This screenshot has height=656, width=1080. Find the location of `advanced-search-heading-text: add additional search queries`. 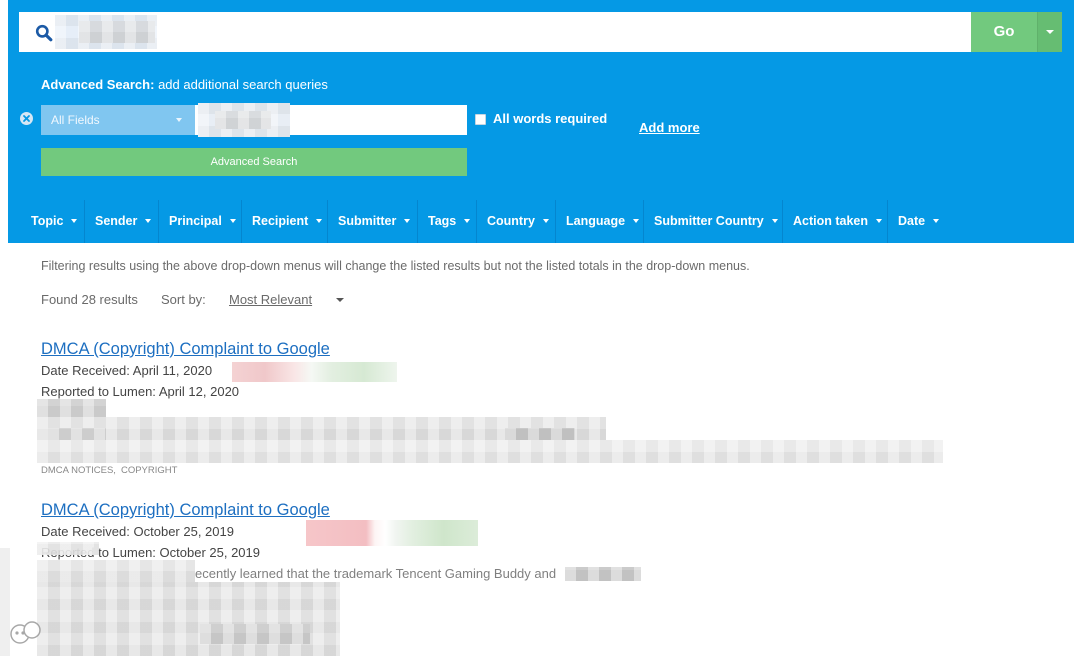

advanced-search-heading-text: add additional search queries is located at coordinates (243, 84).